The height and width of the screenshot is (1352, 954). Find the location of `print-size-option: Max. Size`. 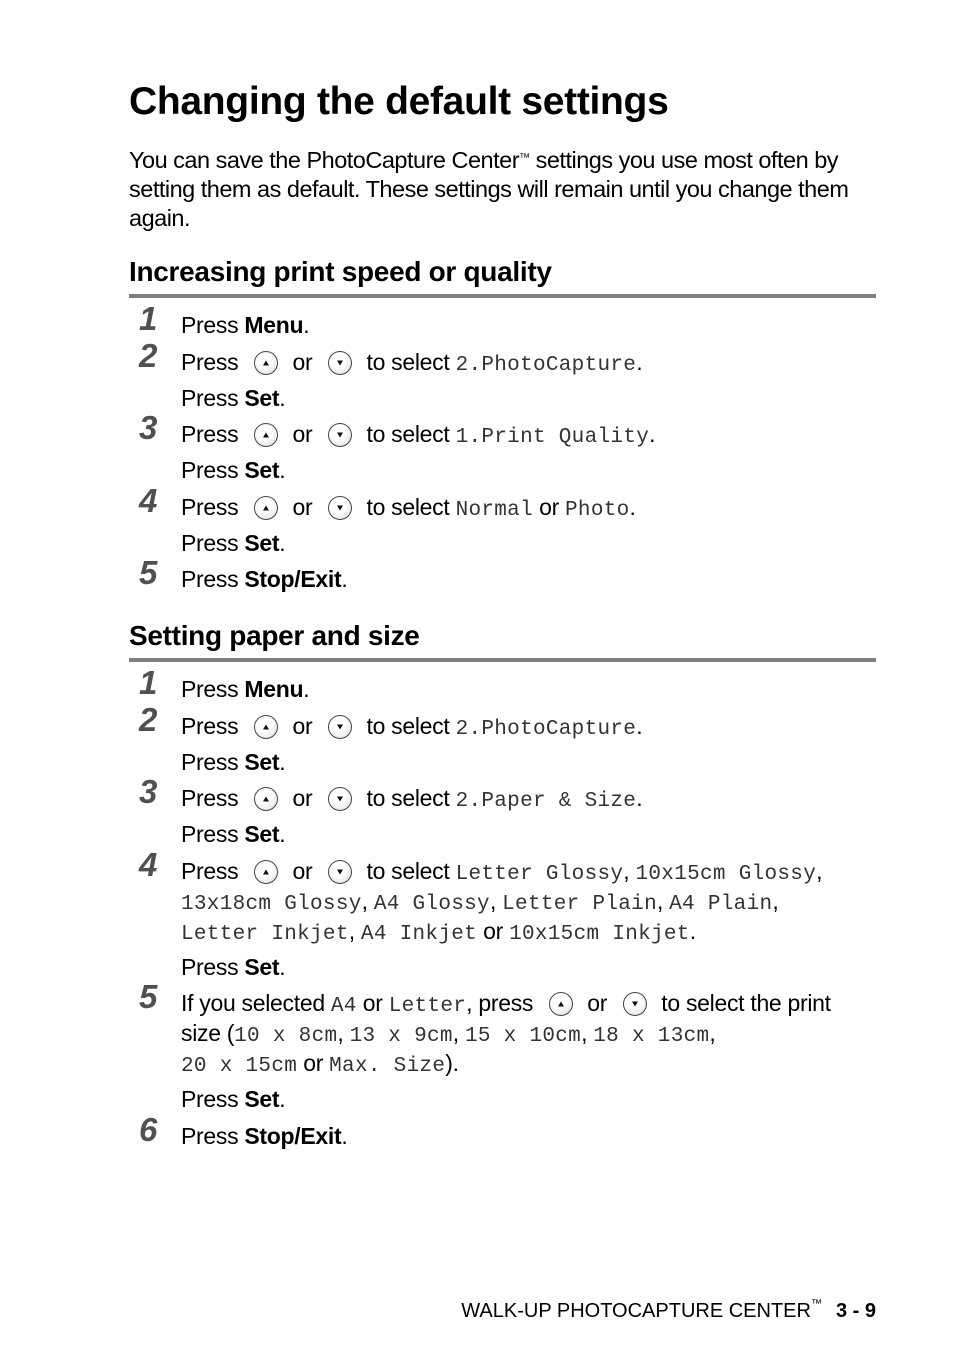

print-size-option: Max. Size is located at coordinates (387, 1066).